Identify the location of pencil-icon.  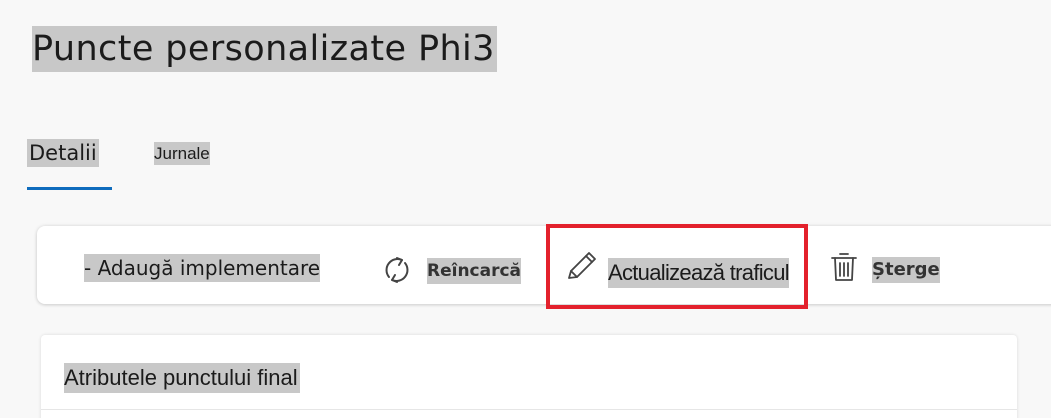
(582, 265).